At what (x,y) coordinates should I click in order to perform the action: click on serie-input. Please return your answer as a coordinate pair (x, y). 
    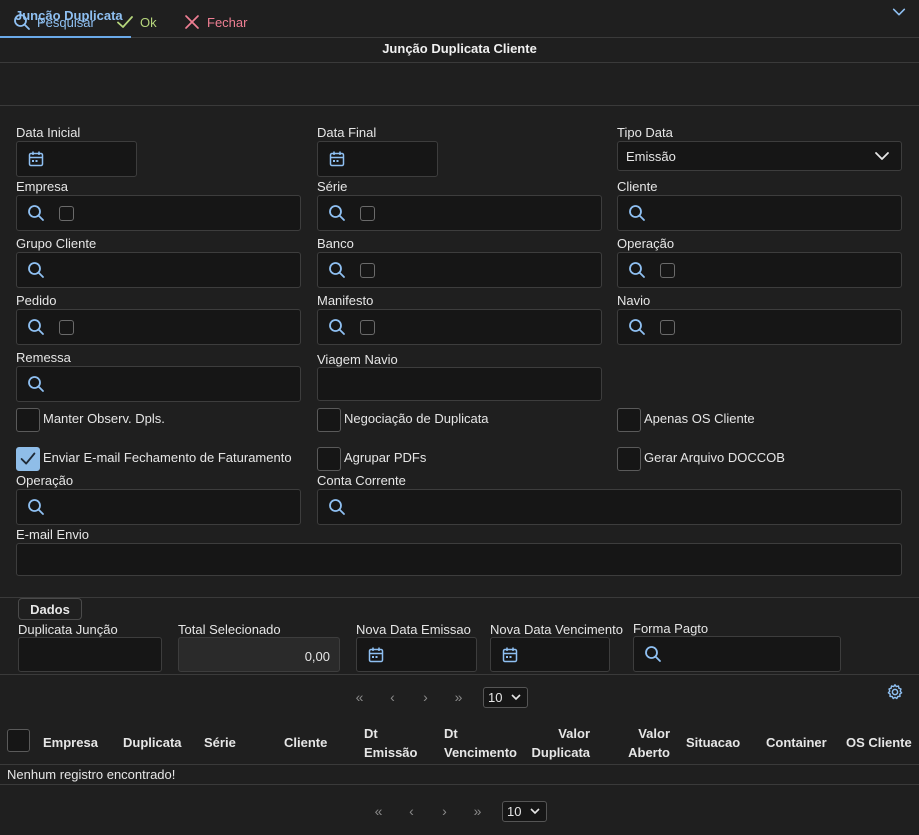
    Looking at the image, I should click on (459, 213).